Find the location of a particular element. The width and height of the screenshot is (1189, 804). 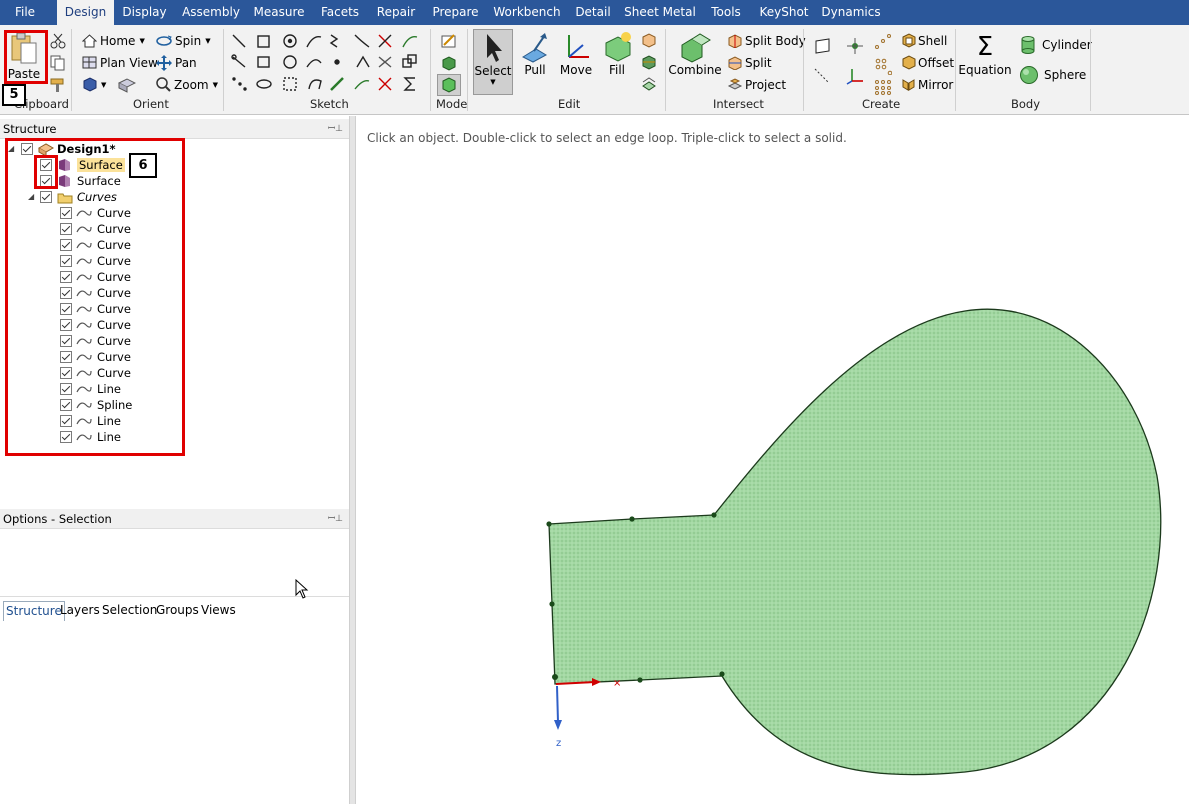

split-body-button: Split Body is located at coordinates (766, 40).